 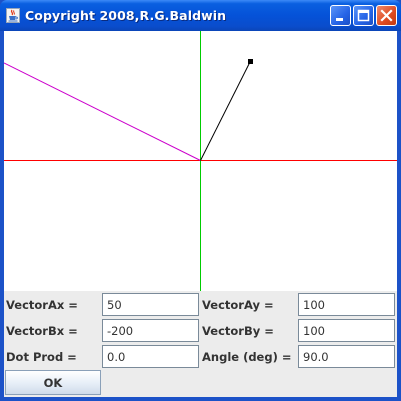 I want to click on dot-product-label: Dot Prod =, so click(x=41, y=357).